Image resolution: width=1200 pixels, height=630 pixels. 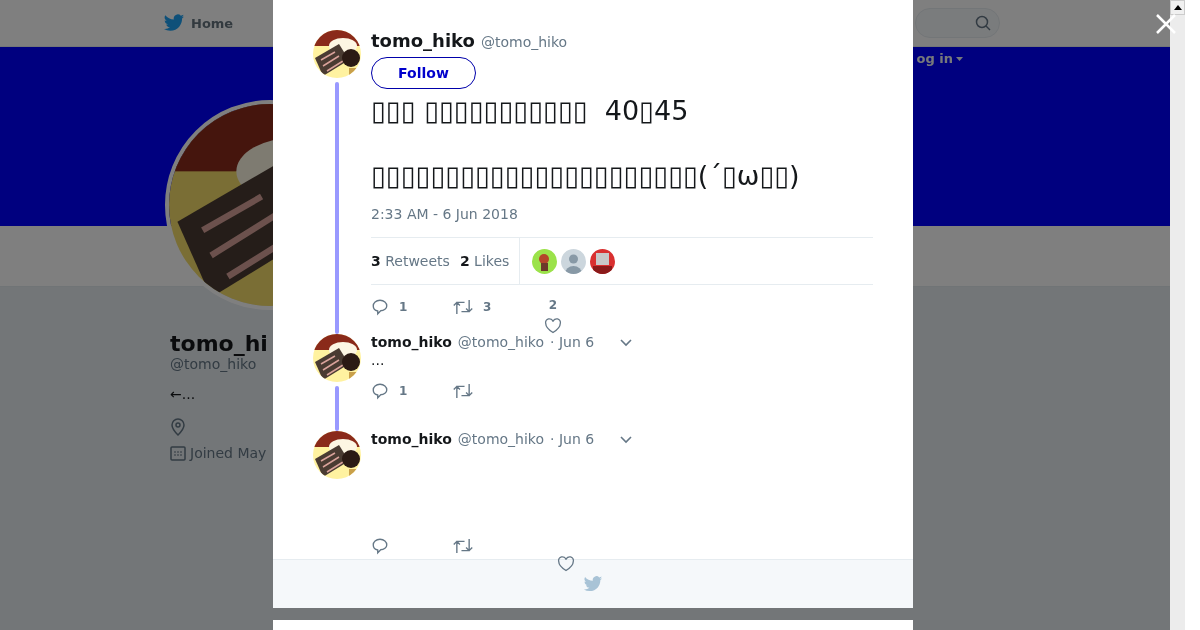 What do you see at coordinates (574, 261) in the screenshot?
I see `avatar-icon` at bounding box center [574, 261].